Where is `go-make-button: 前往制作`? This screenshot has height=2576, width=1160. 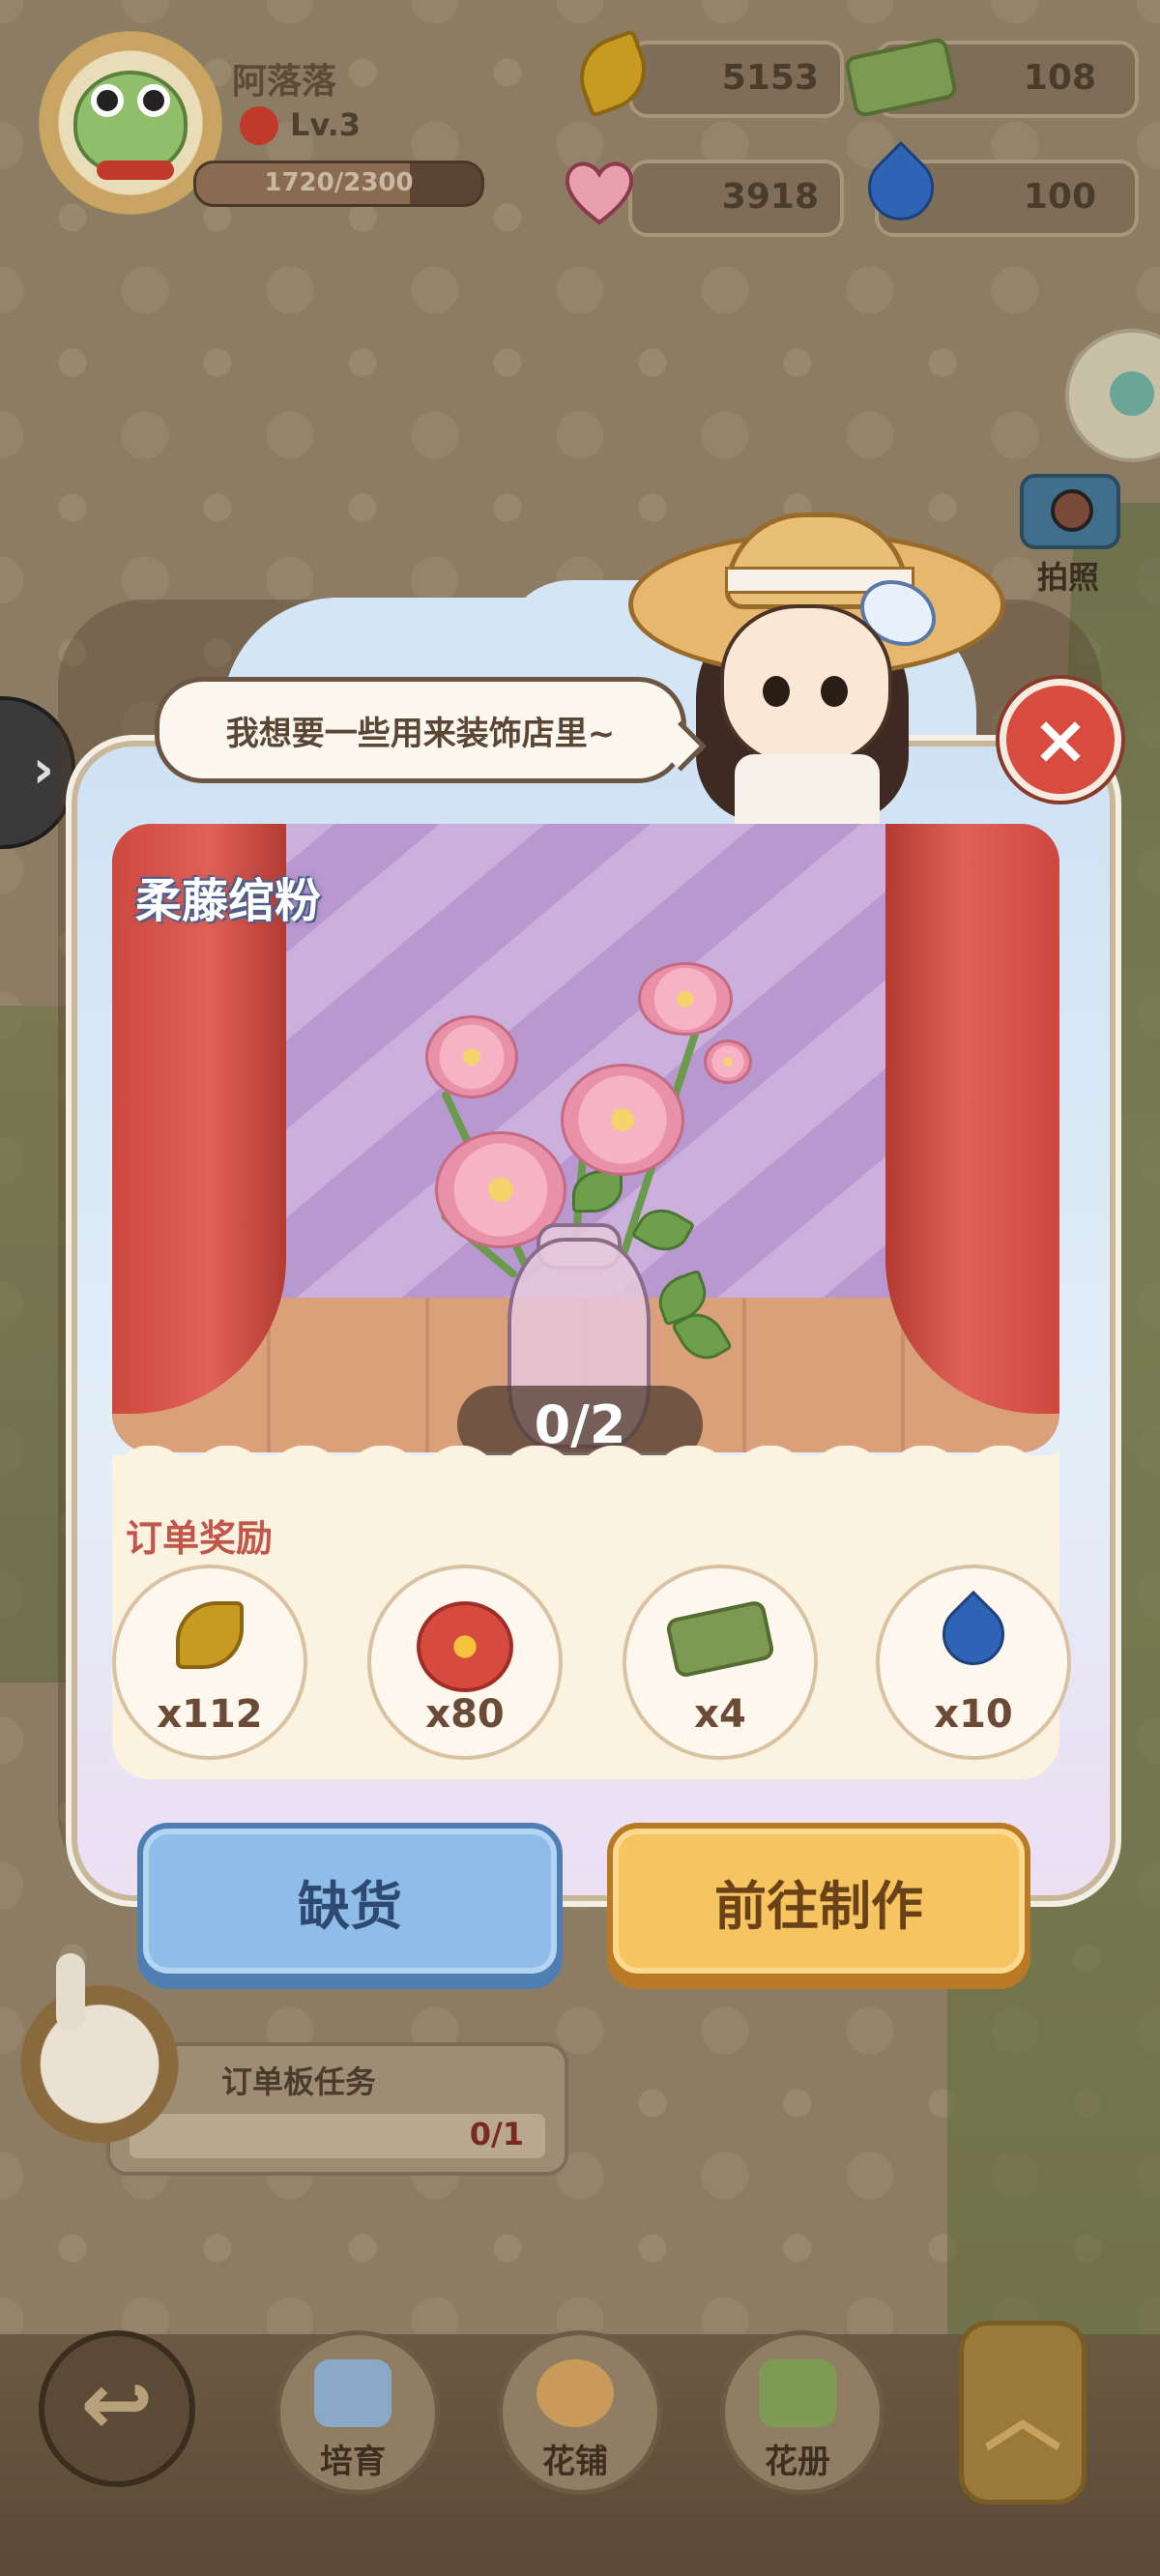 go-make-button: 前往制作 is located at coordinates (818, 1901).